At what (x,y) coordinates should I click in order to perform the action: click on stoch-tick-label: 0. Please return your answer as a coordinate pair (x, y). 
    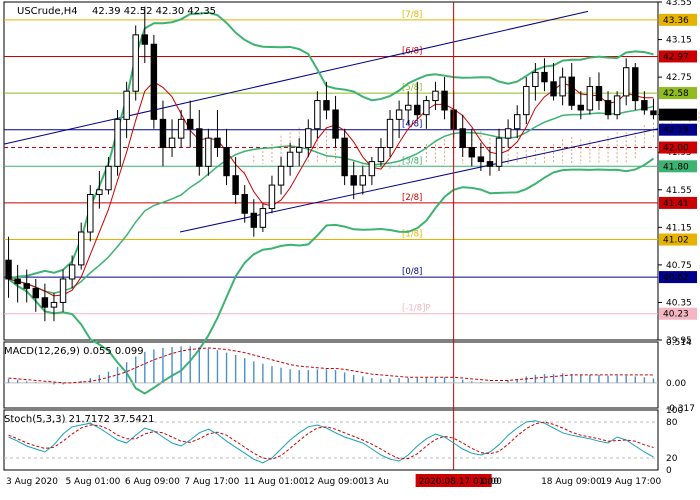
    Looking at the image, I should click on (669, 471).